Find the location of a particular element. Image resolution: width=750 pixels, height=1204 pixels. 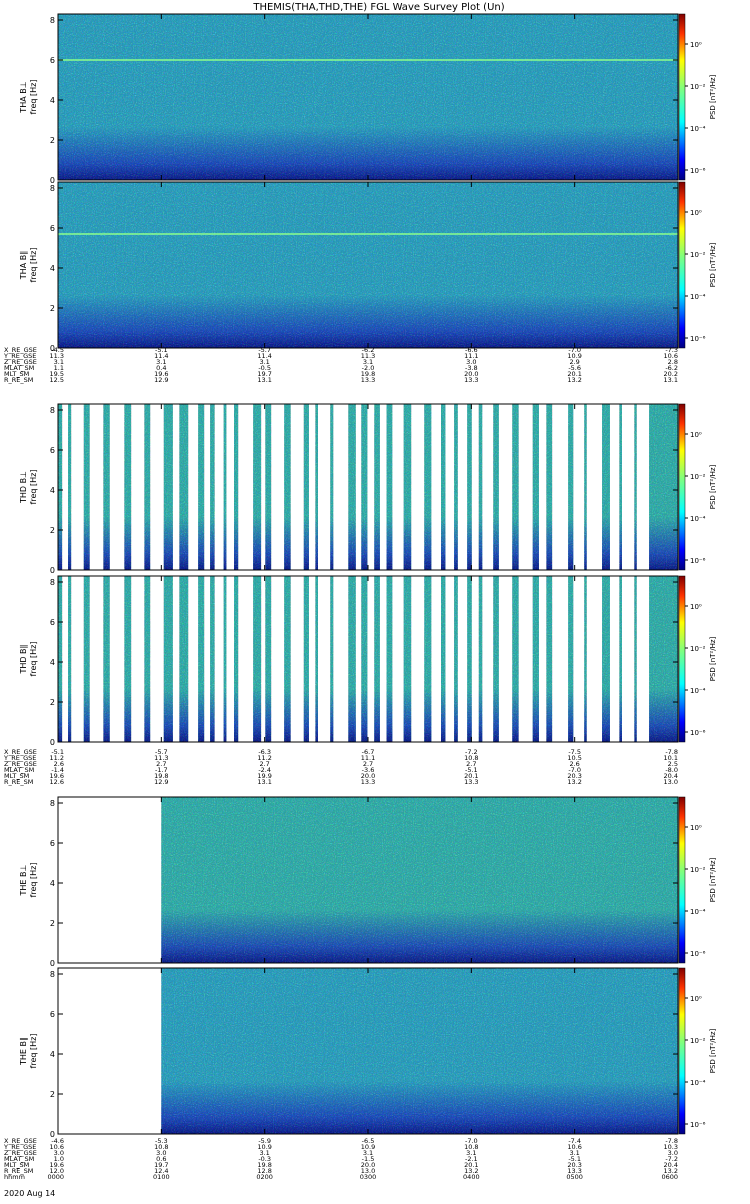

ephemeris-row-label: hhmm is located at coordinates (14, 1177).